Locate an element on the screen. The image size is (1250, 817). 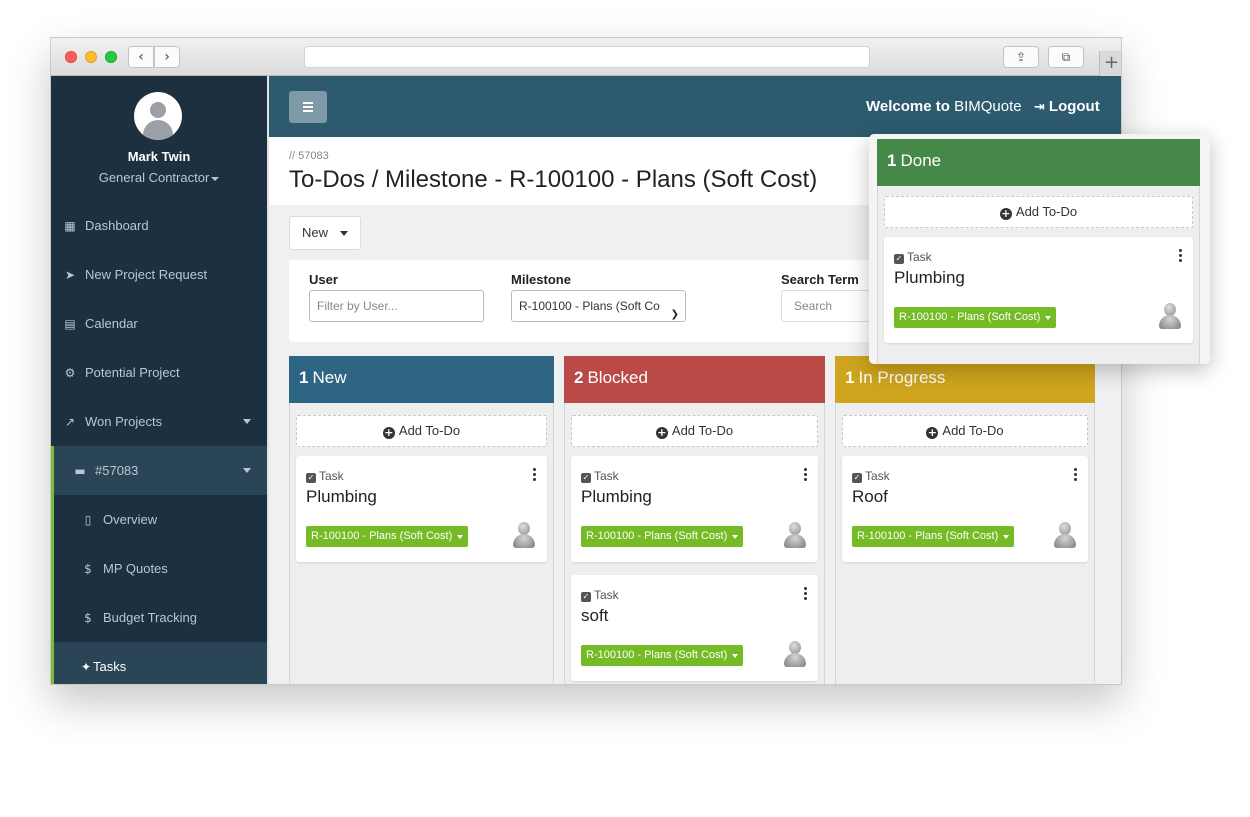
logout-button: ⇥ Logout is located at coordinates (1067, 106).